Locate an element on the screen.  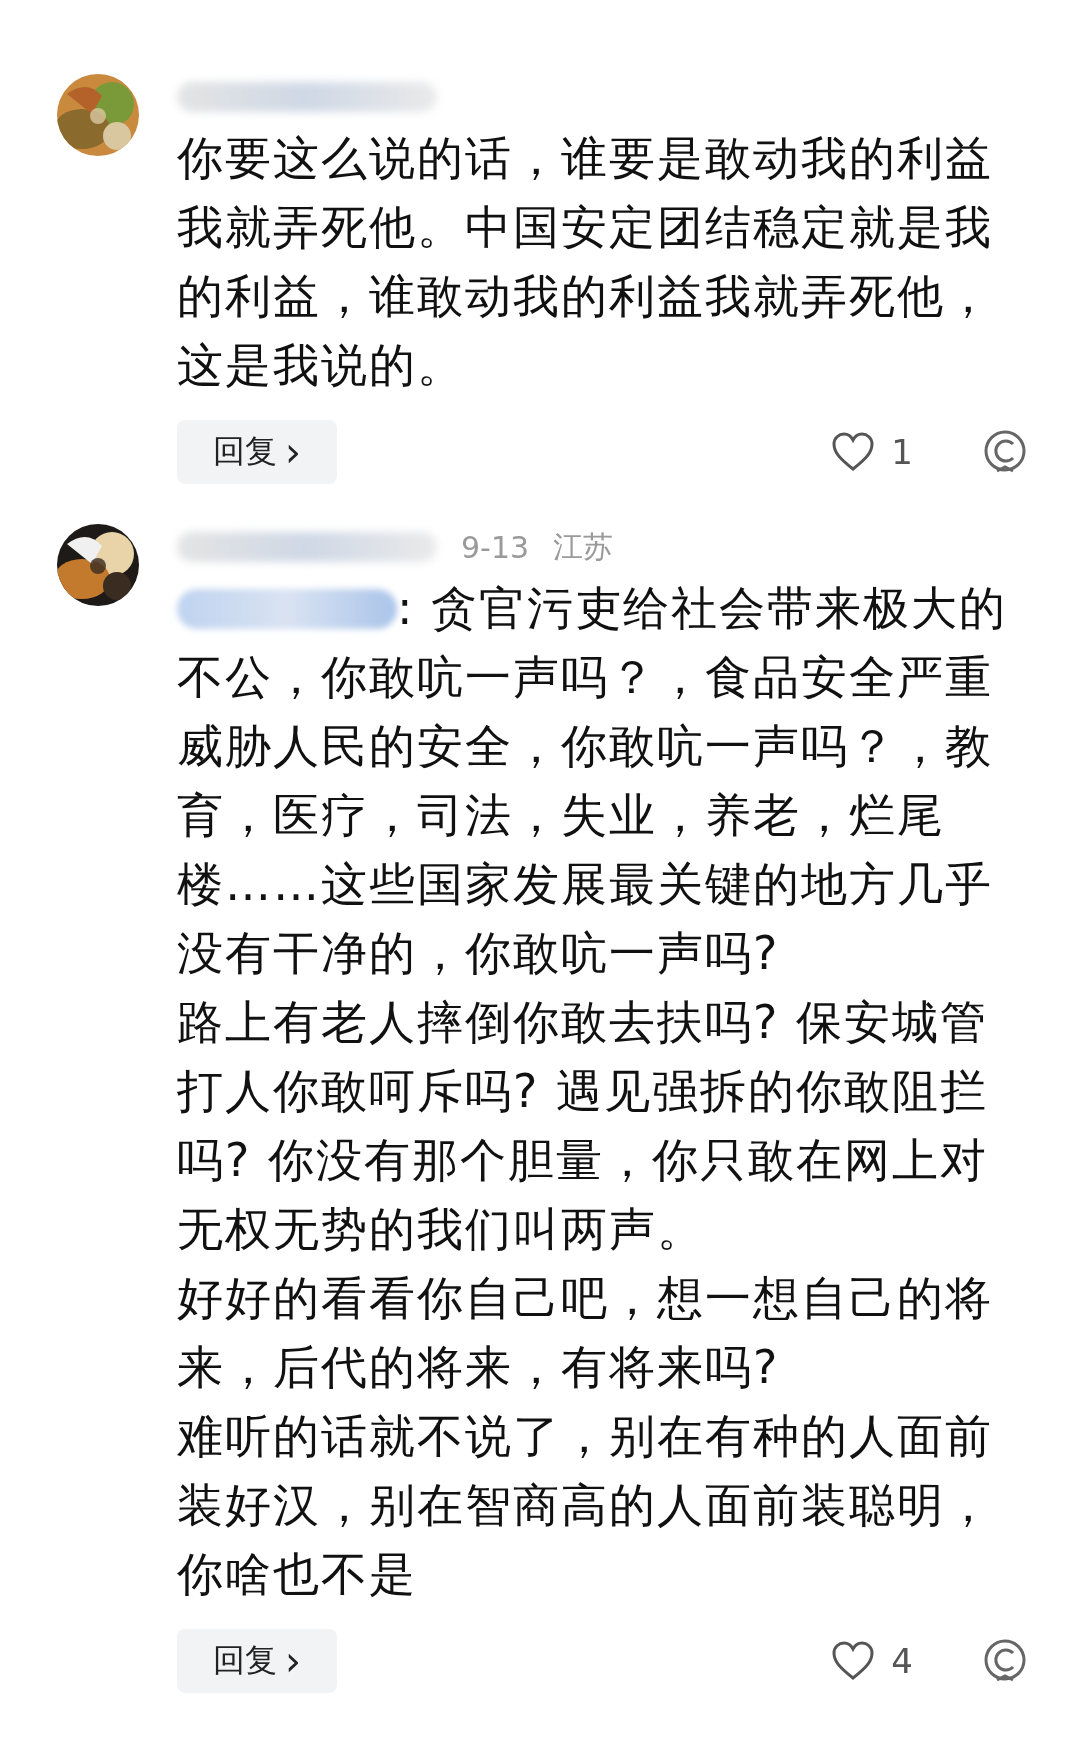
like-count: 4 is located at coordinates (902, 1661).